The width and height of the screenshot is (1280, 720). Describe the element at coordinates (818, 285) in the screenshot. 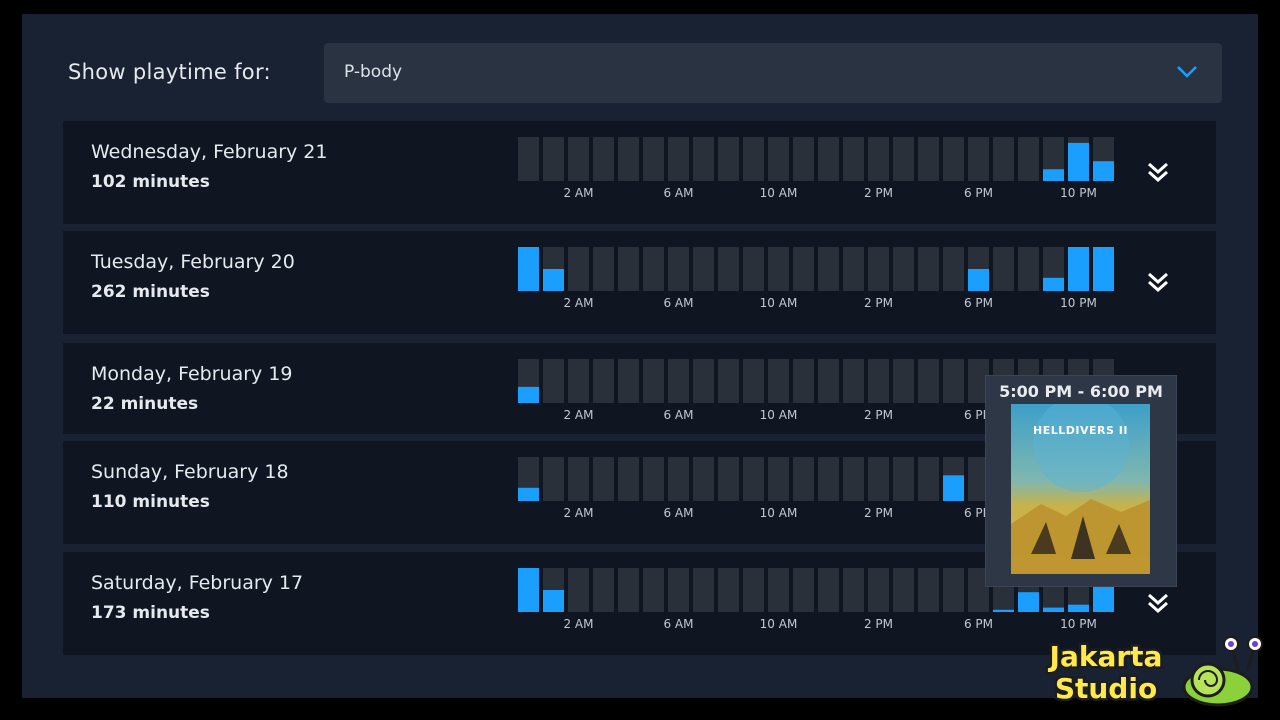

I see `hourly-playtime-chart: 2 AM 6 AM 10 AM 2 PM 6 PM 10 PM` at that location.